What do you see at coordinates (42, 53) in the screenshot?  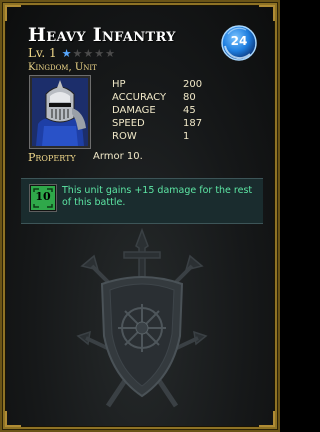 I see `level-label: Lv. 1` at bounding box center [42, 53].